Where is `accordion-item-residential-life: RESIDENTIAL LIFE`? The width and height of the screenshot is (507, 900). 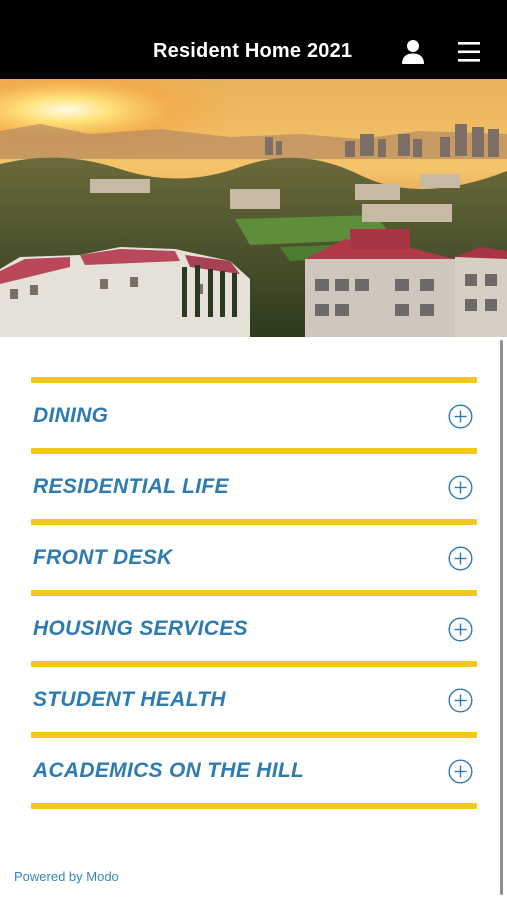 accordion-item-residential-life: RESIDENTIAL LIFE is located at coordinates (254, 486).